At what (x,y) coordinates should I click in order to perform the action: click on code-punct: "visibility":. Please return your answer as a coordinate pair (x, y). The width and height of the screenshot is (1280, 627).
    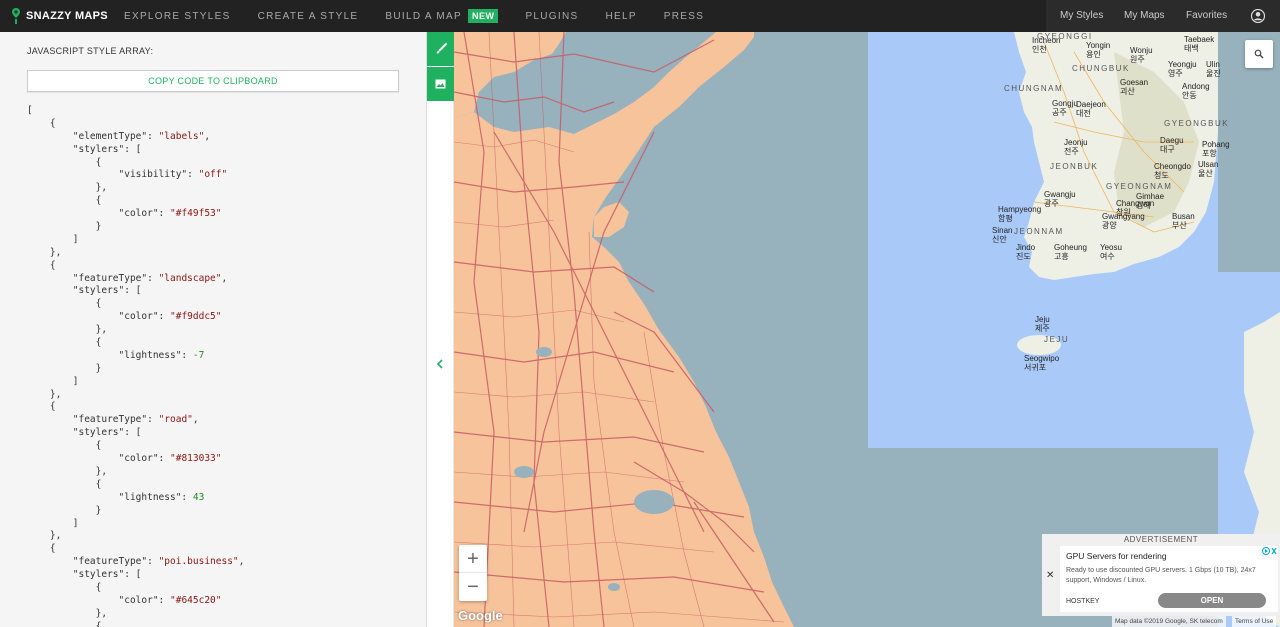
    Looking at the image, I should click on (113, 175).